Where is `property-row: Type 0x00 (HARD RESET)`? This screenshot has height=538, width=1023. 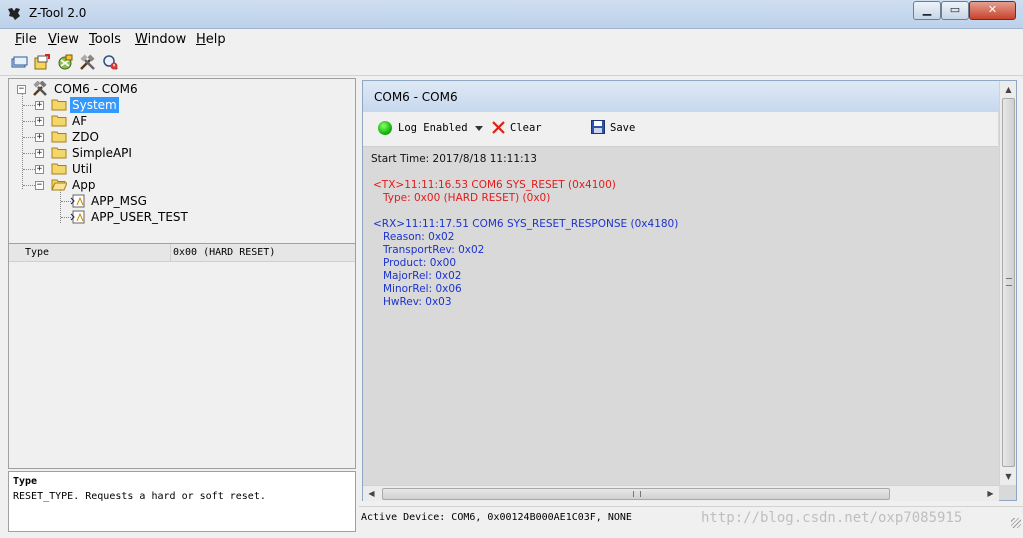 property-row: Type 0x00 (HARD RESET) is located at coordinates (182, 253).